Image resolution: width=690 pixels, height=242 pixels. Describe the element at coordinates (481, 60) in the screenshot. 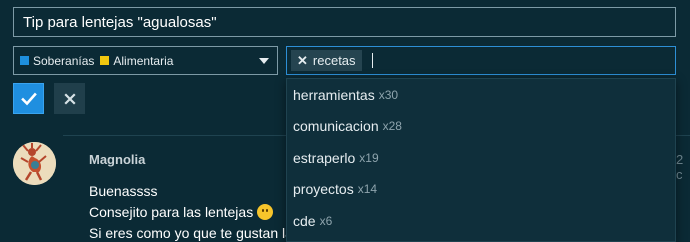

I see `tag-chooser: ✕ recetas` at that location.